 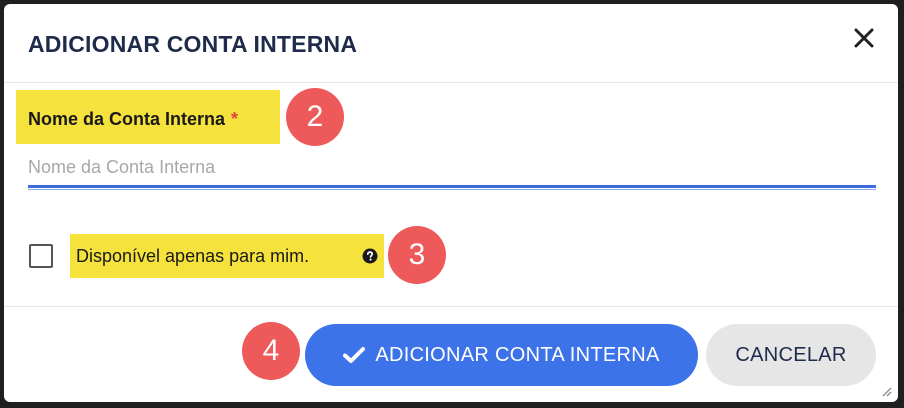 I want to click on only-me-checkbox, so click(x=41, y=256).